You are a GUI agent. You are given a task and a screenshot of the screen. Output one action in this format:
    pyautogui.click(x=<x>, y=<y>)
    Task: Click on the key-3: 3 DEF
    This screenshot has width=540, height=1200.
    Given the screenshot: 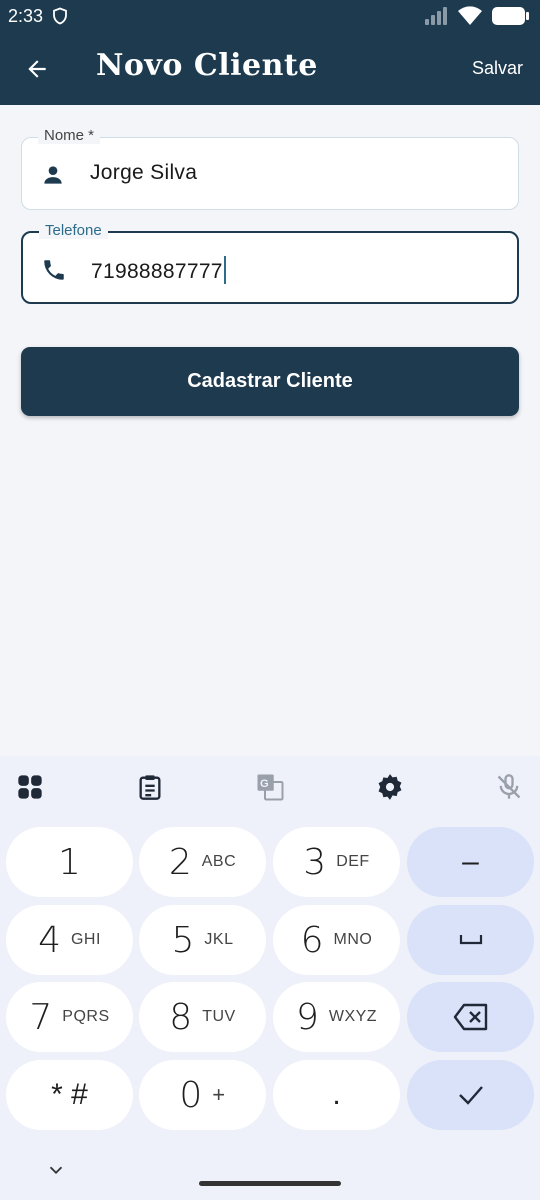 What is the action you would take?
    pyautogui.click(x=336, y=862)
    